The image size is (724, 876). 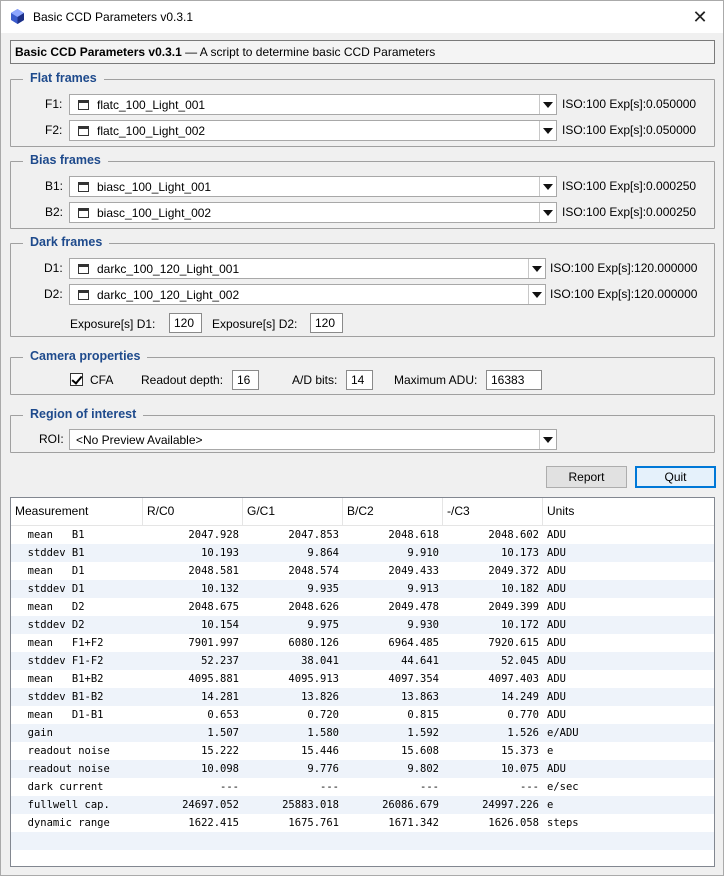 I want to click on units-cell: e, so click(x=550, y=805).